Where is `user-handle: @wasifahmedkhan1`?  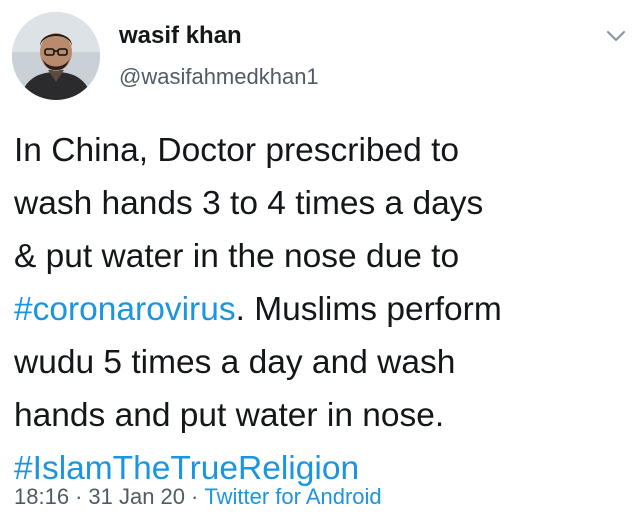
user-handle: @wasifahmedkhan1 is located at coordinates (219, 77).